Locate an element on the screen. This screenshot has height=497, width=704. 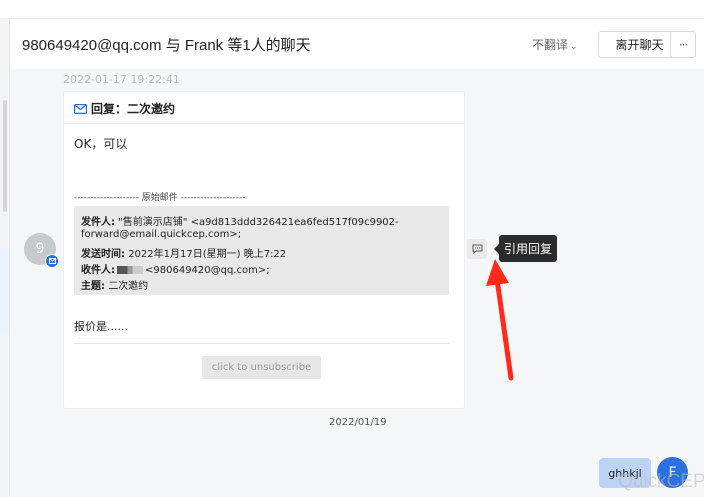
quoted-sent-value: 2022年1月17日(星期一) 晚上7:22 is located at coordinates (207, 254).